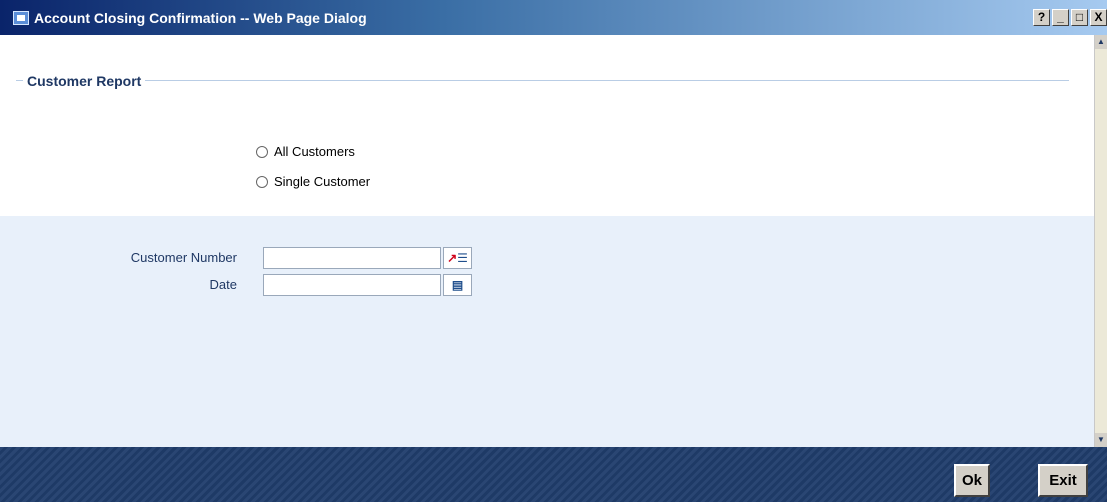  What do you see at coordinates (322, 181) in the screenshot?
I see `single-customer-label: Single Customer` at bounding box center [322, 181].